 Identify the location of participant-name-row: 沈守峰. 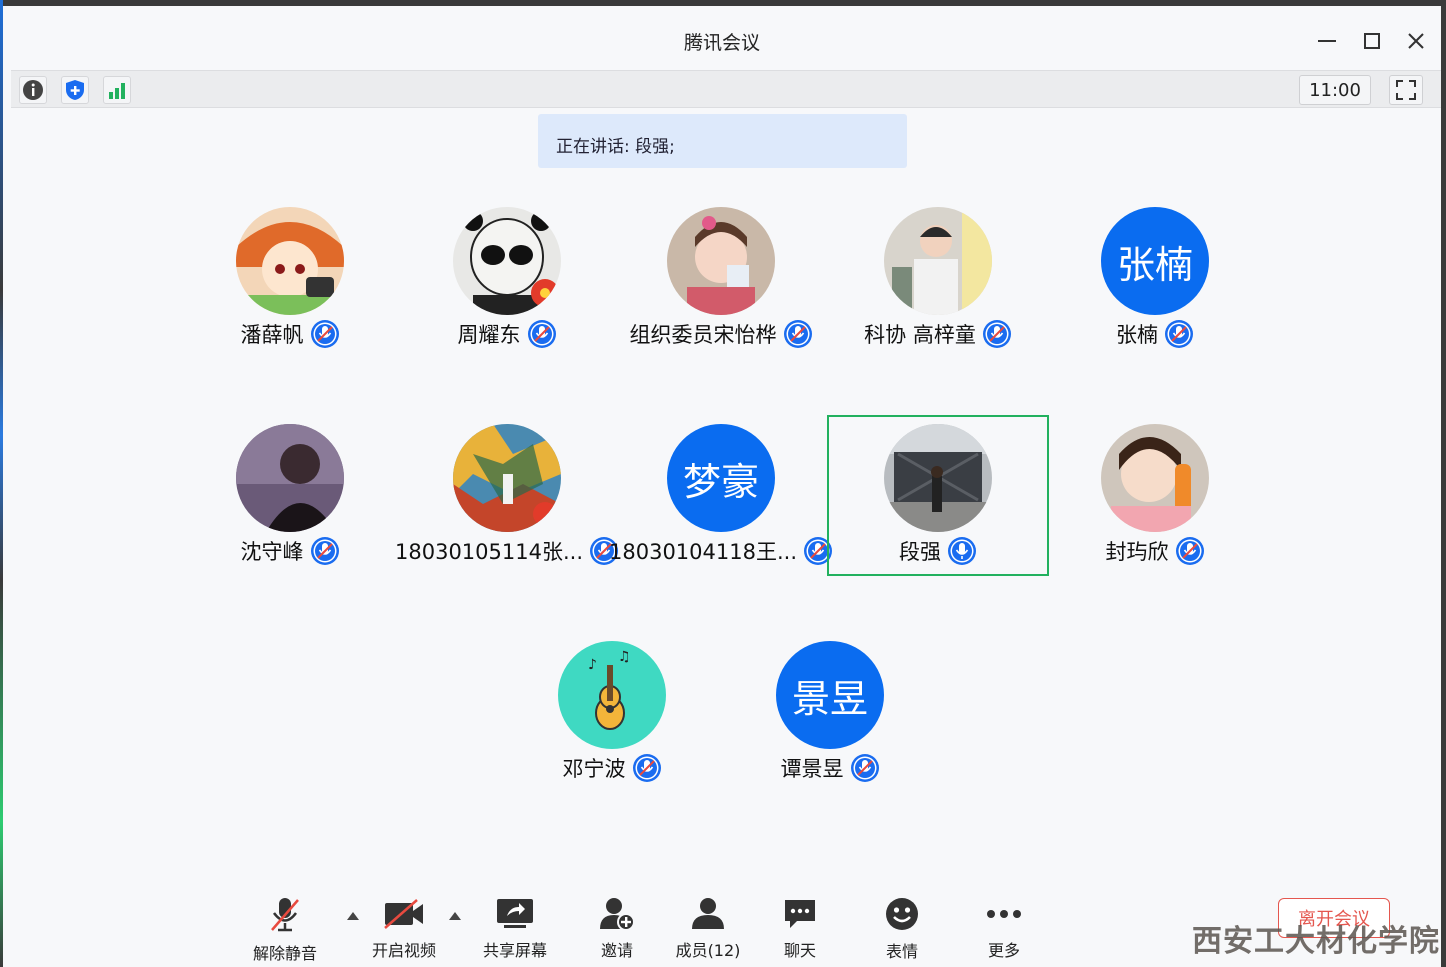
(290, 551).